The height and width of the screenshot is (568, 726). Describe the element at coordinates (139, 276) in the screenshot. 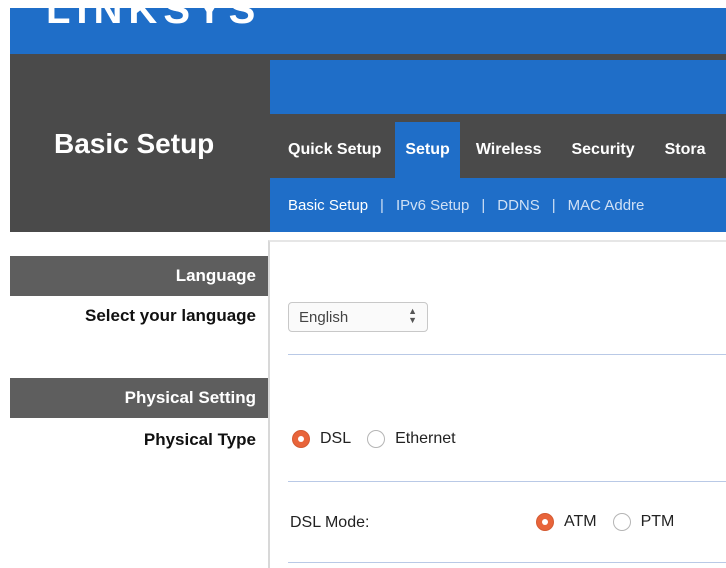

I see `section-heading-language: Language` at that location.